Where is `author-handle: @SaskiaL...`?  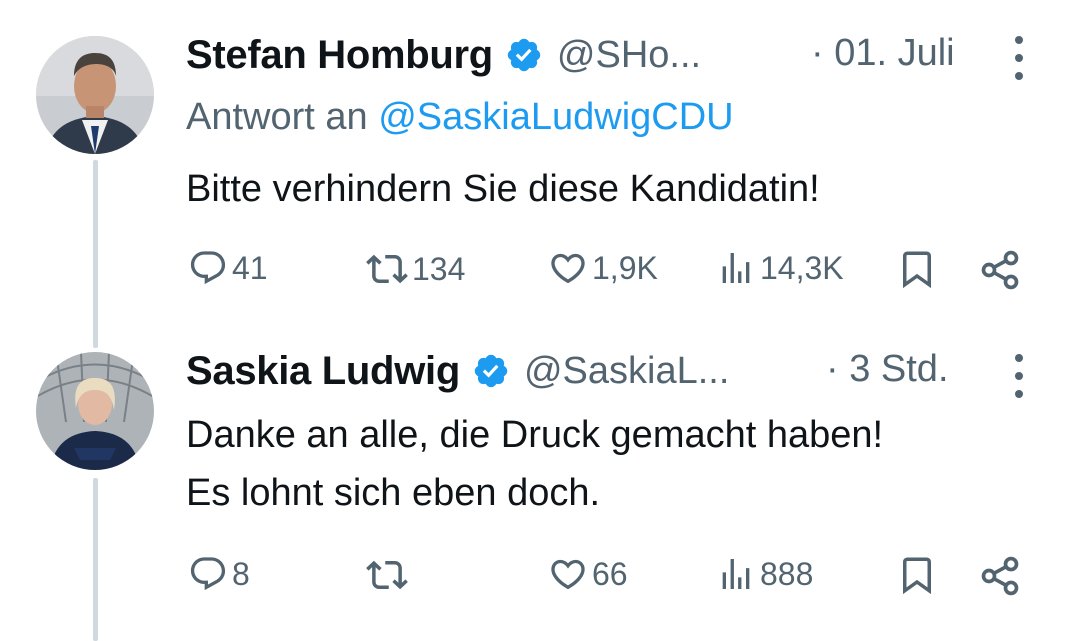
author-handle: @SaskiaL... is located at coordinates (626, 371).